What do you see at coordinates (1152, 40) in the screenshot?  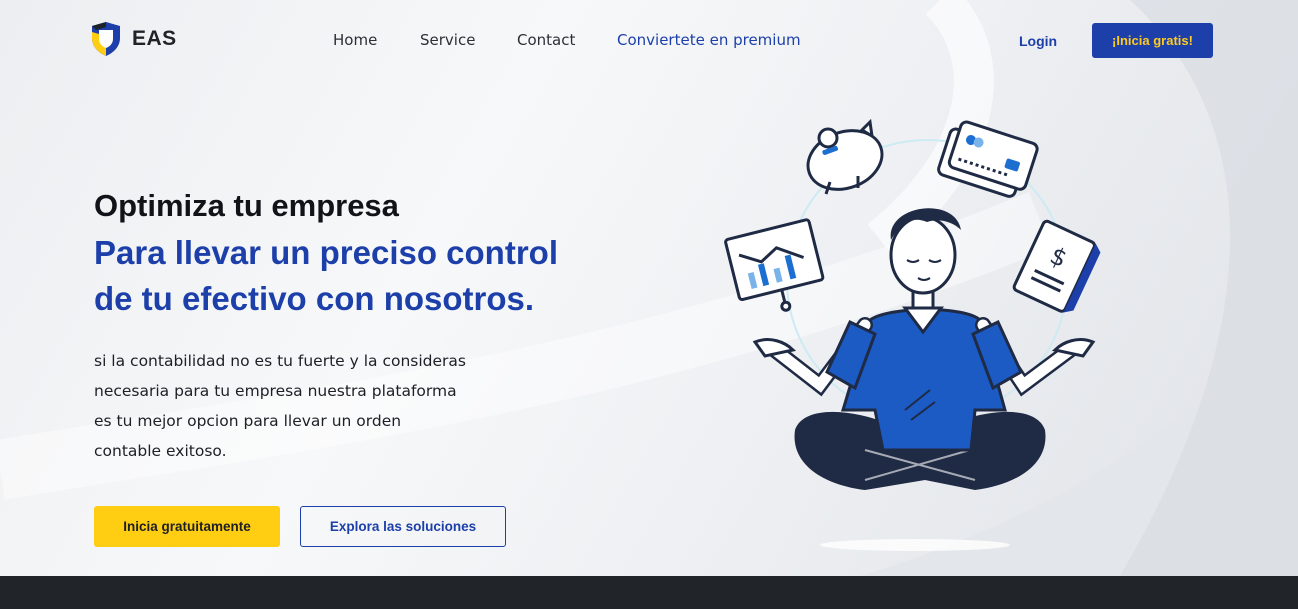 I see `start-free-button: ¡Inicia gratis!` at bounding box center [1152, 40].